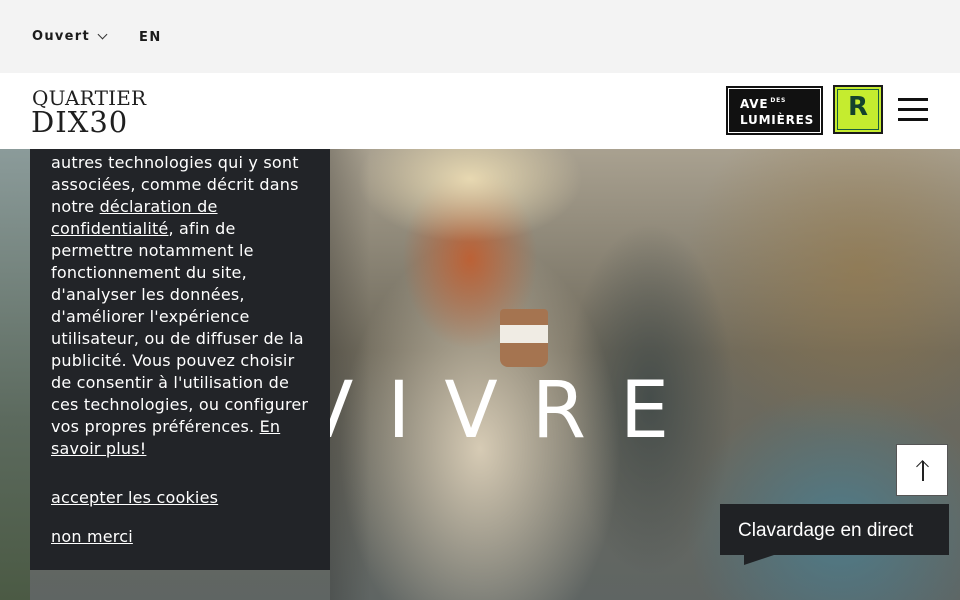 Image resolution: width=960 pixels, height=600 pixels. What do you see at coordinates (150, 37) in the screenshot?
I see `language-switch: EN` at bounding box center [150, 37].